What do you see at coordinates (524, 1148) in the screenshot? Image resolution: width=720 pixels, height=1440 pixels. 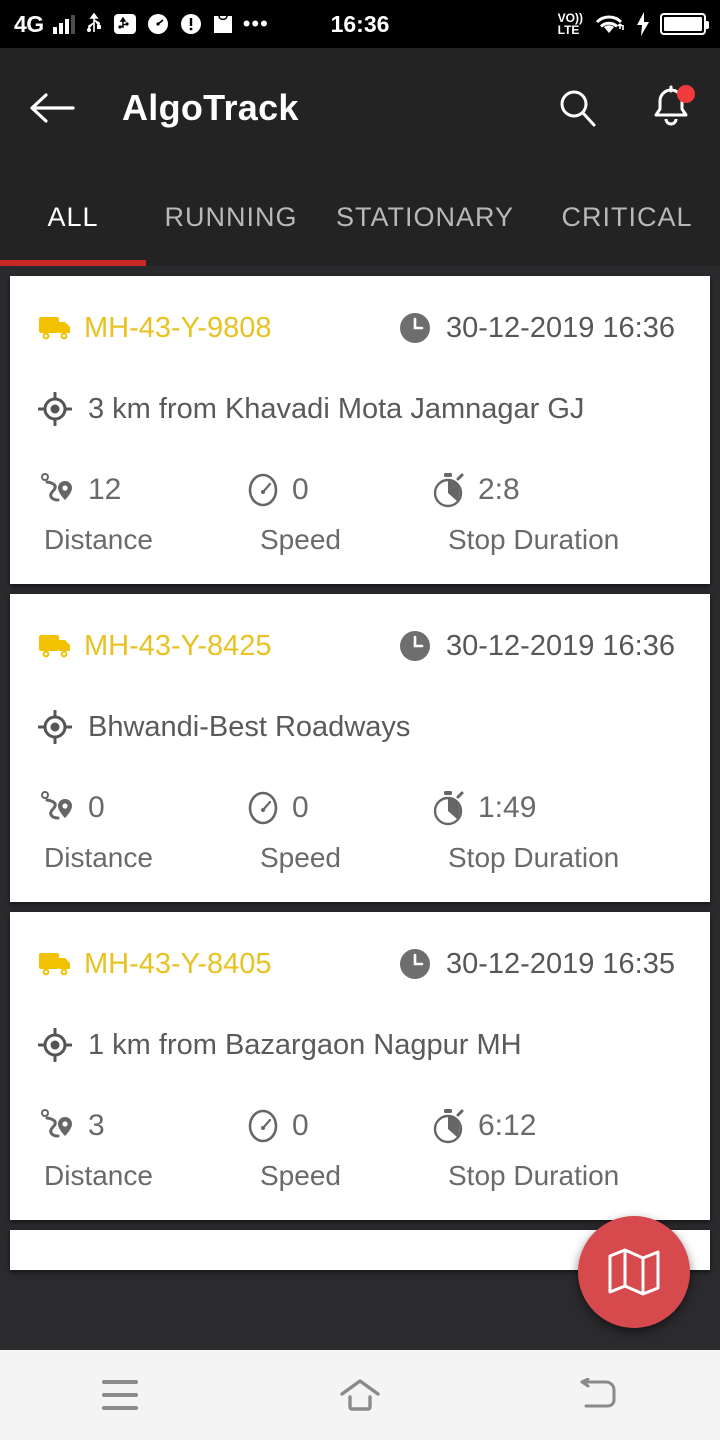 I see `stat-stop-duration: 6:12 Stop Duration` at bounding box center [524, 1148].